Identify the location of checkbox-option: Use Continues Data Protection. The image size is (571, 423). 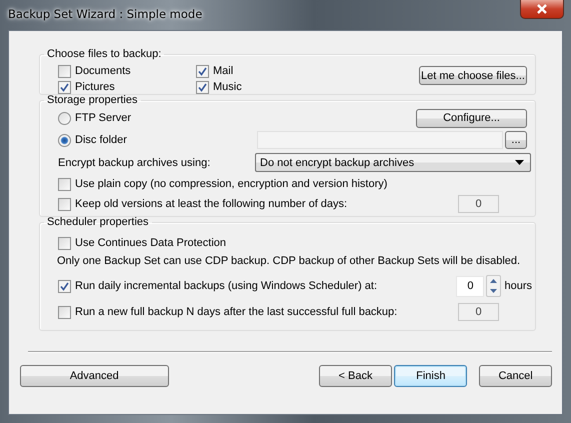
(142, 243).